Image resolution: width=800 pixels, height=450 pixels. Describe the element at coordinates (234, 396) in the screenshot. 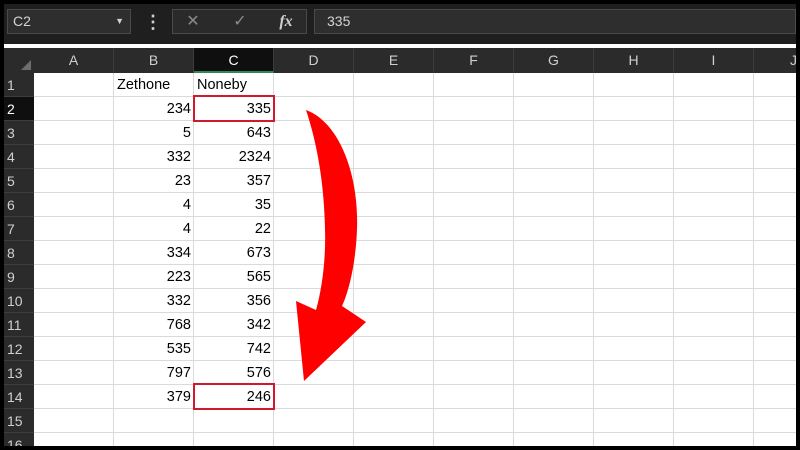

I see `highlight-box-c14` at that location.